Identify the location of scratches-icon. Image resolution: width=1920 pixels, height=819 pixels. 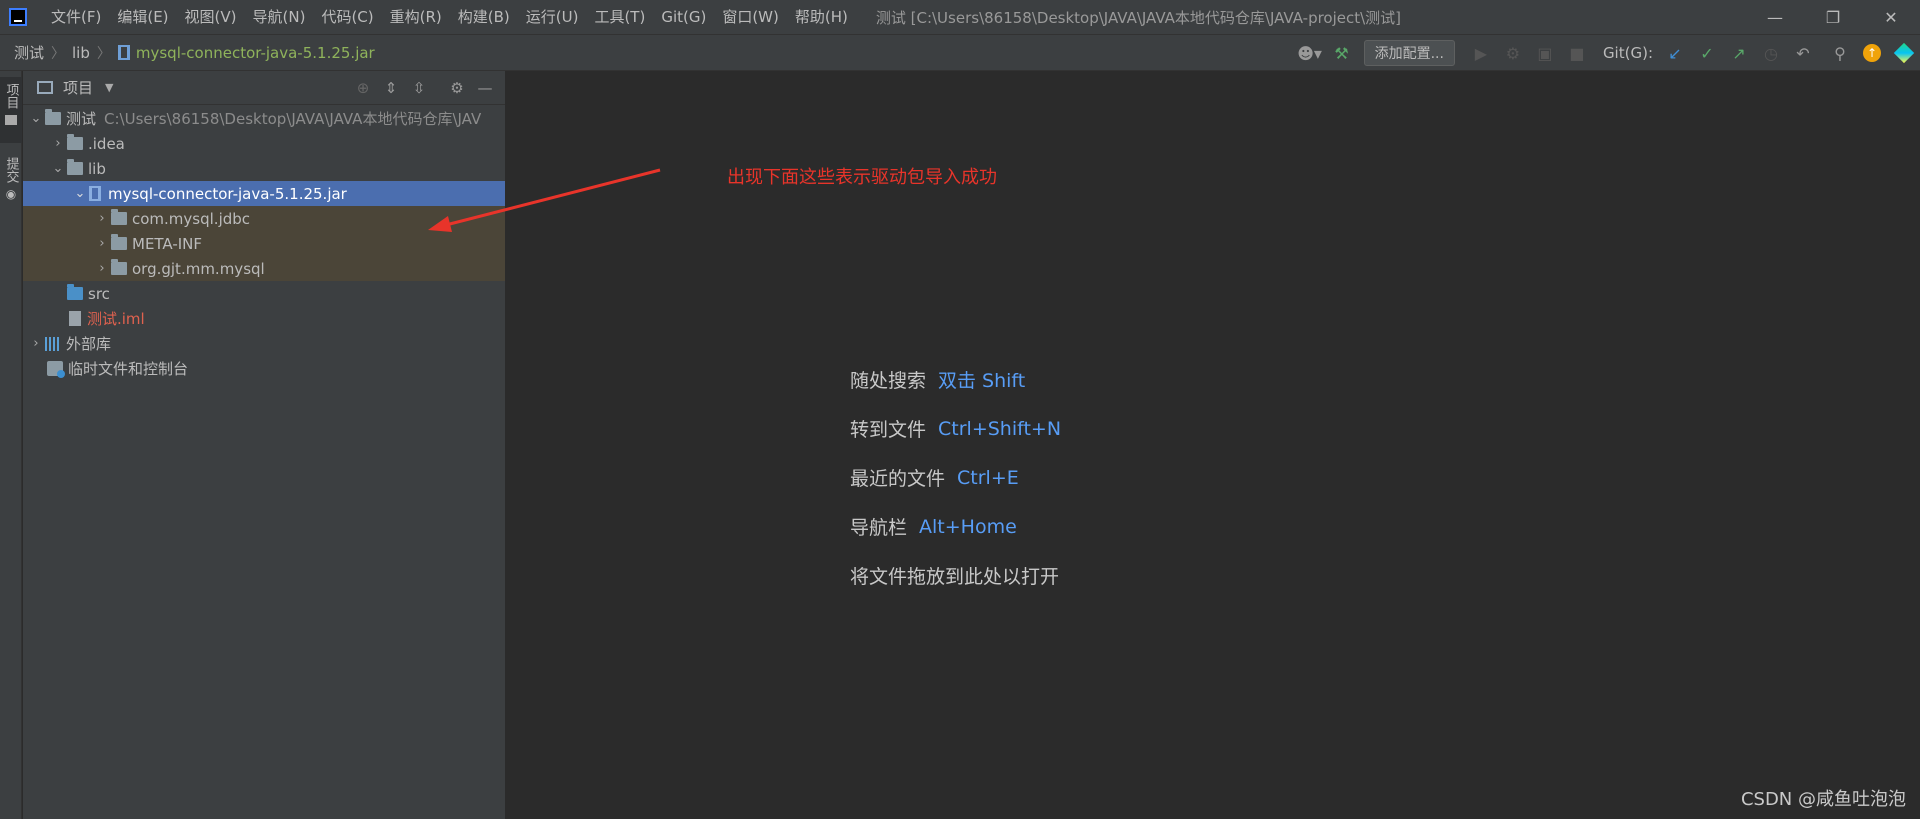
(56, 369).